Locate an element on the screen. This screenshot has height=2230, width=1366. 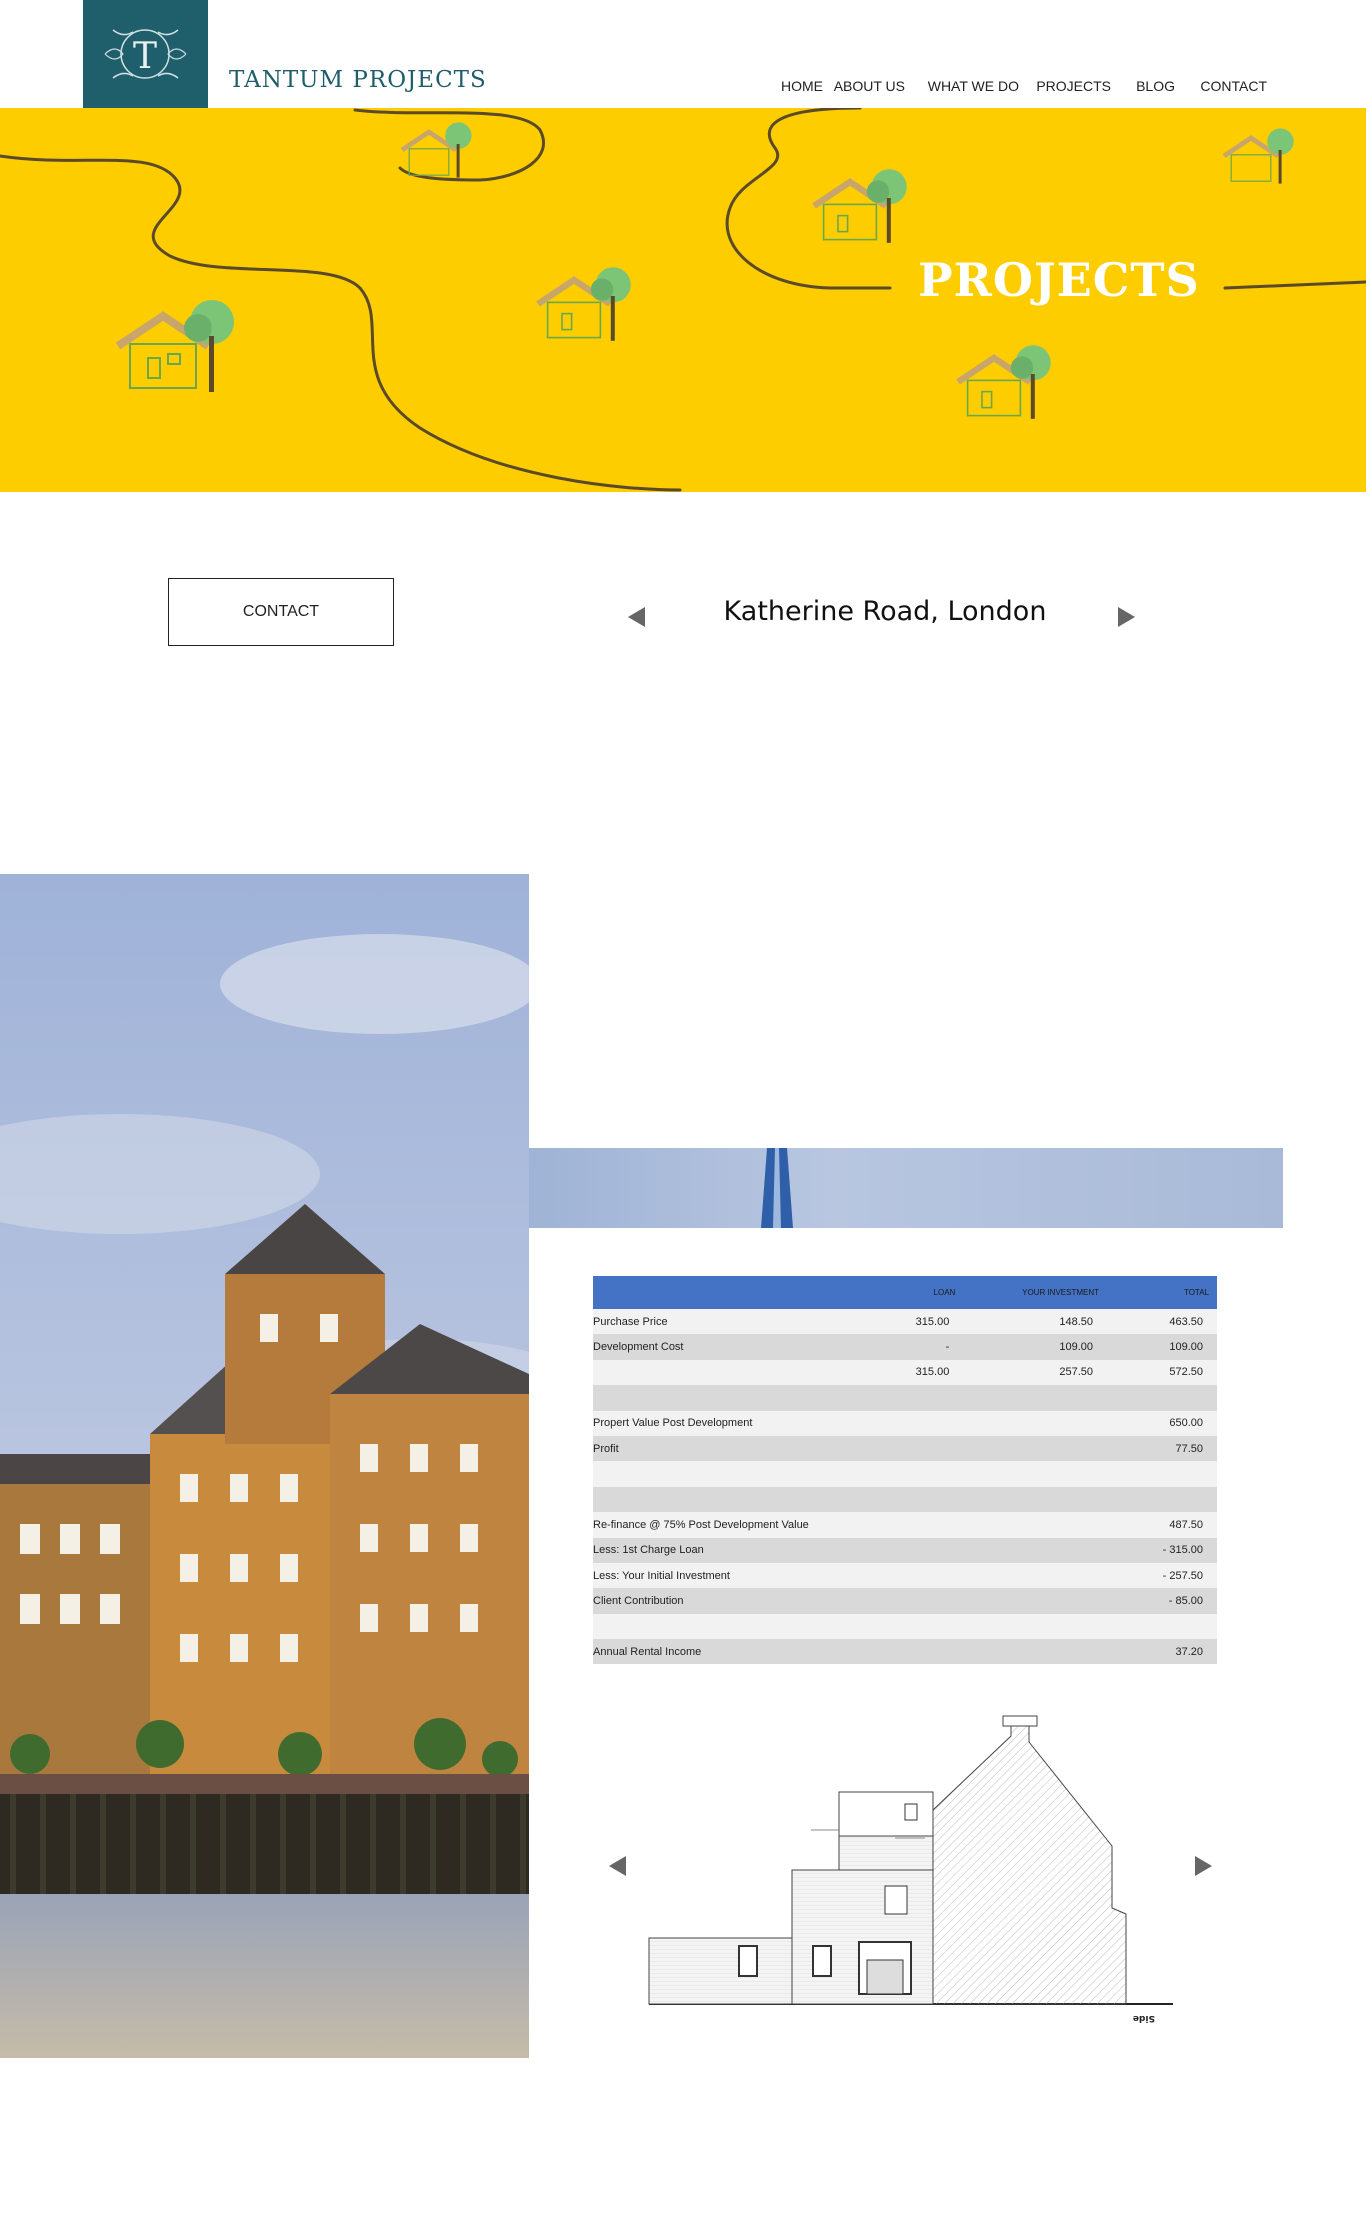
page-title: PROJECTS is located at coordinates (1059, 280).